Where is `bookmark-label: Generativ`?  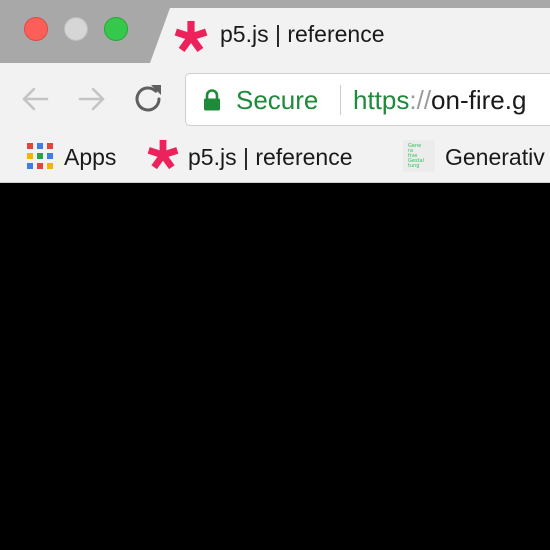 bookmark-label: Generativ is located at coordinates (495, 157).